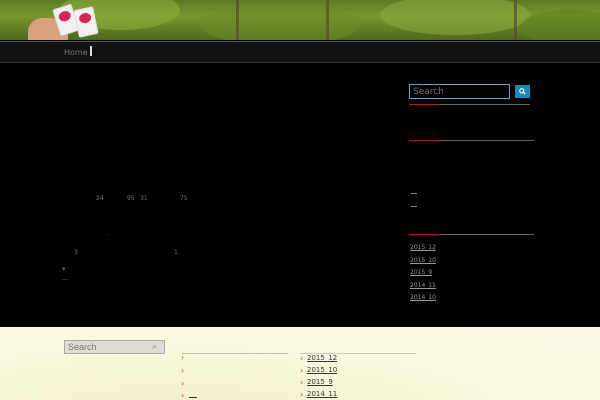  I want to click on sidebar-search-input, so click(459, 91).